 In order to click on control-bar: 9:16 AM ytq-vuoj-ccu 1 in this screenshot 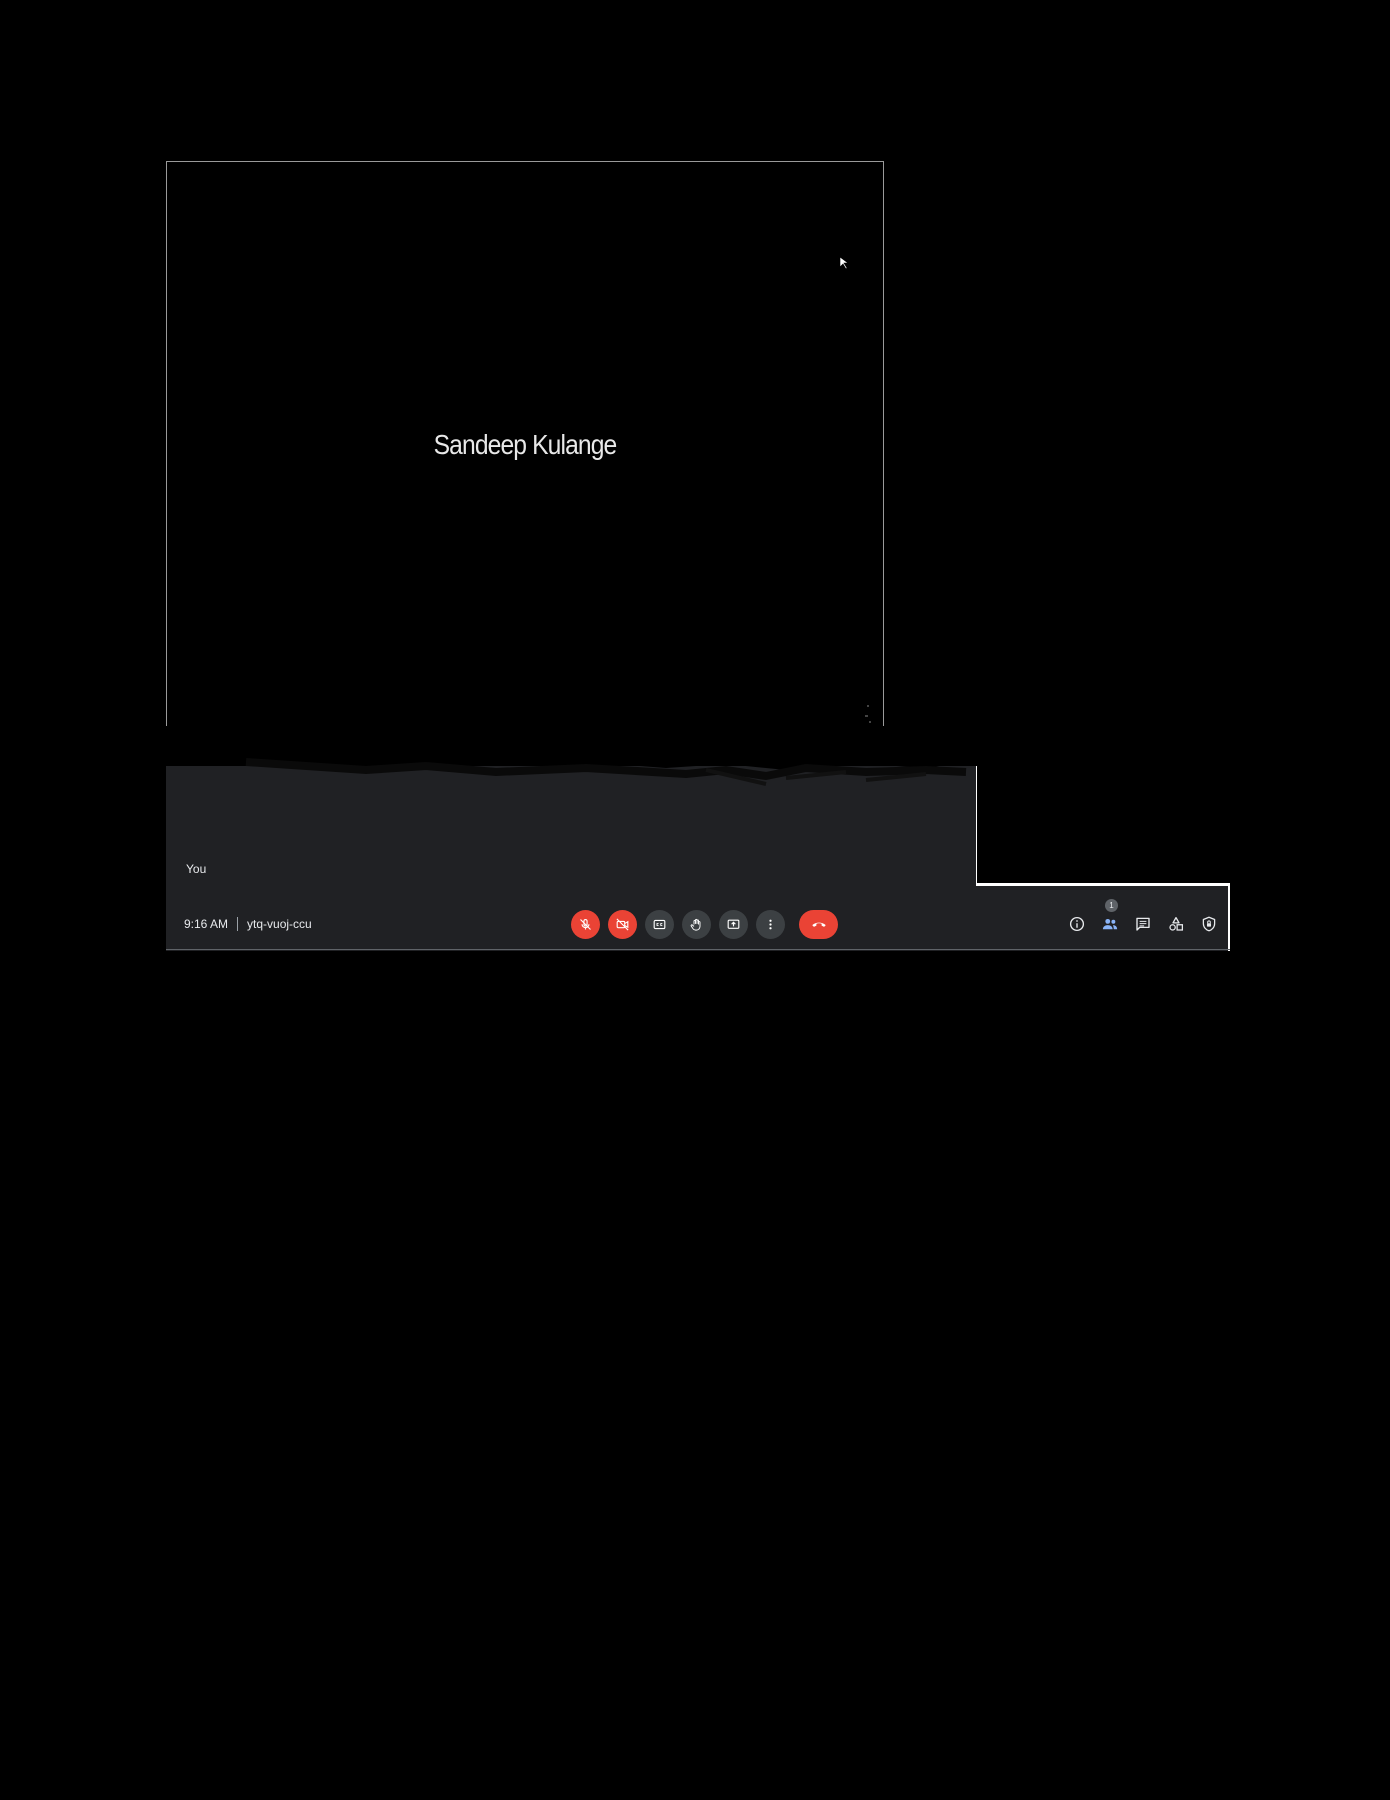, I will do `click(698, 924)`.